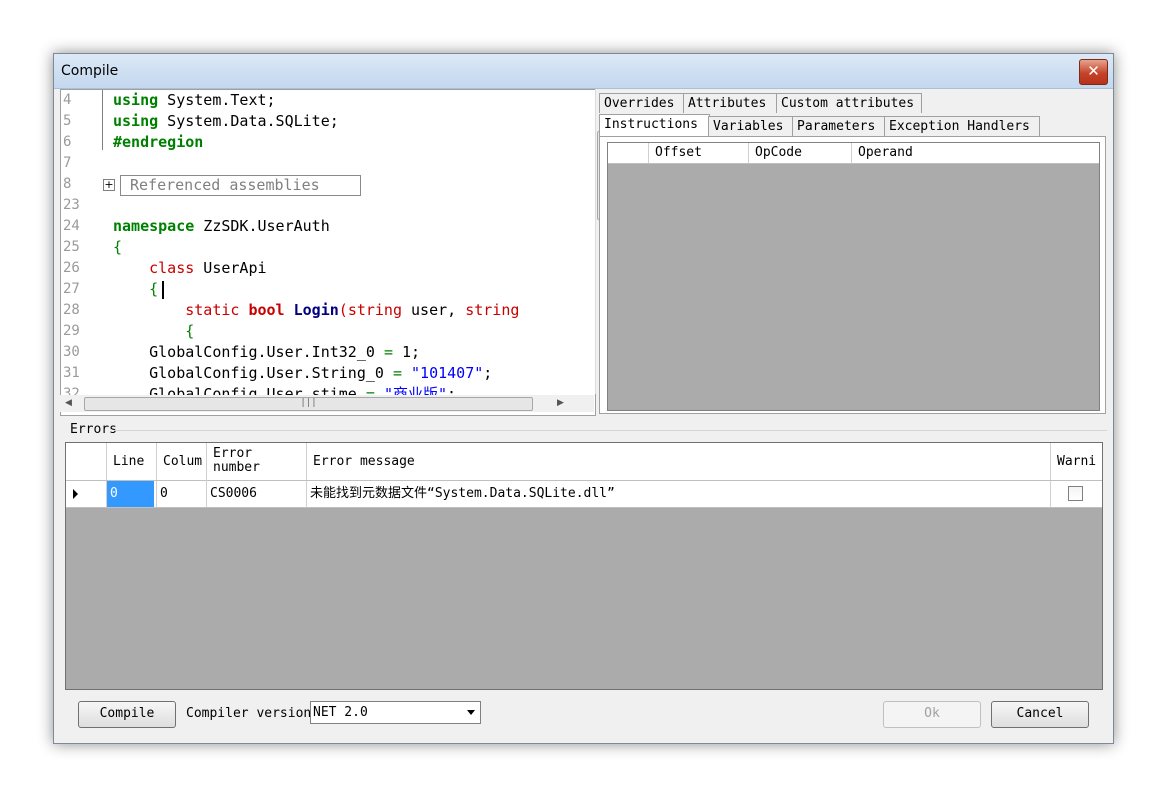 The image size is (1167, 798). Describe the element at coordinates (67, 184) in the screenshot. I see `line-number: 8` at that location.